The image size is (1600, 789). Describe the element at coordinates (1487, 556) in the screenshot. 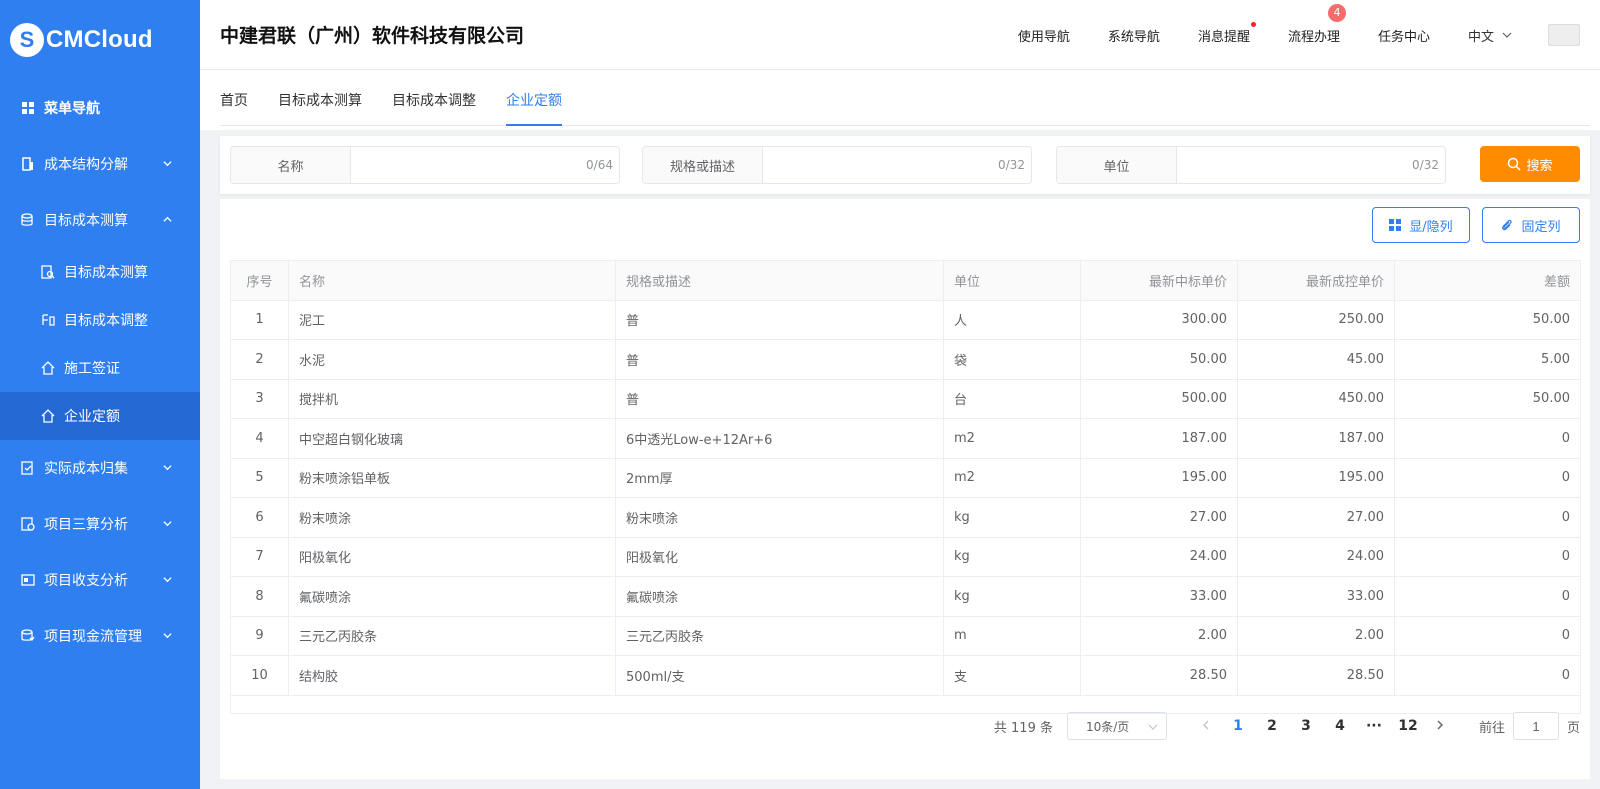

I see `cell-difference: 0` at that location.